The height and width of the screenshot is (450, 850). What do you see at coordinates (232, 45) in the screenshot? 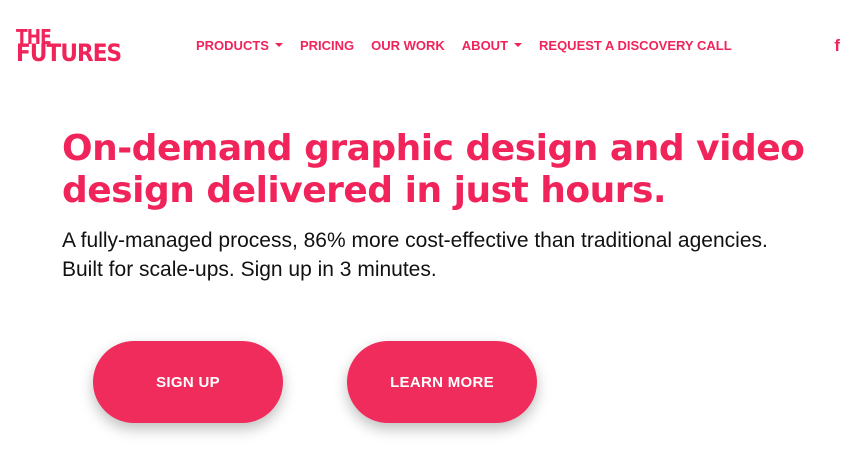
I see `nav-item-label: PRODUCTS` at bounding box center [232, 45].